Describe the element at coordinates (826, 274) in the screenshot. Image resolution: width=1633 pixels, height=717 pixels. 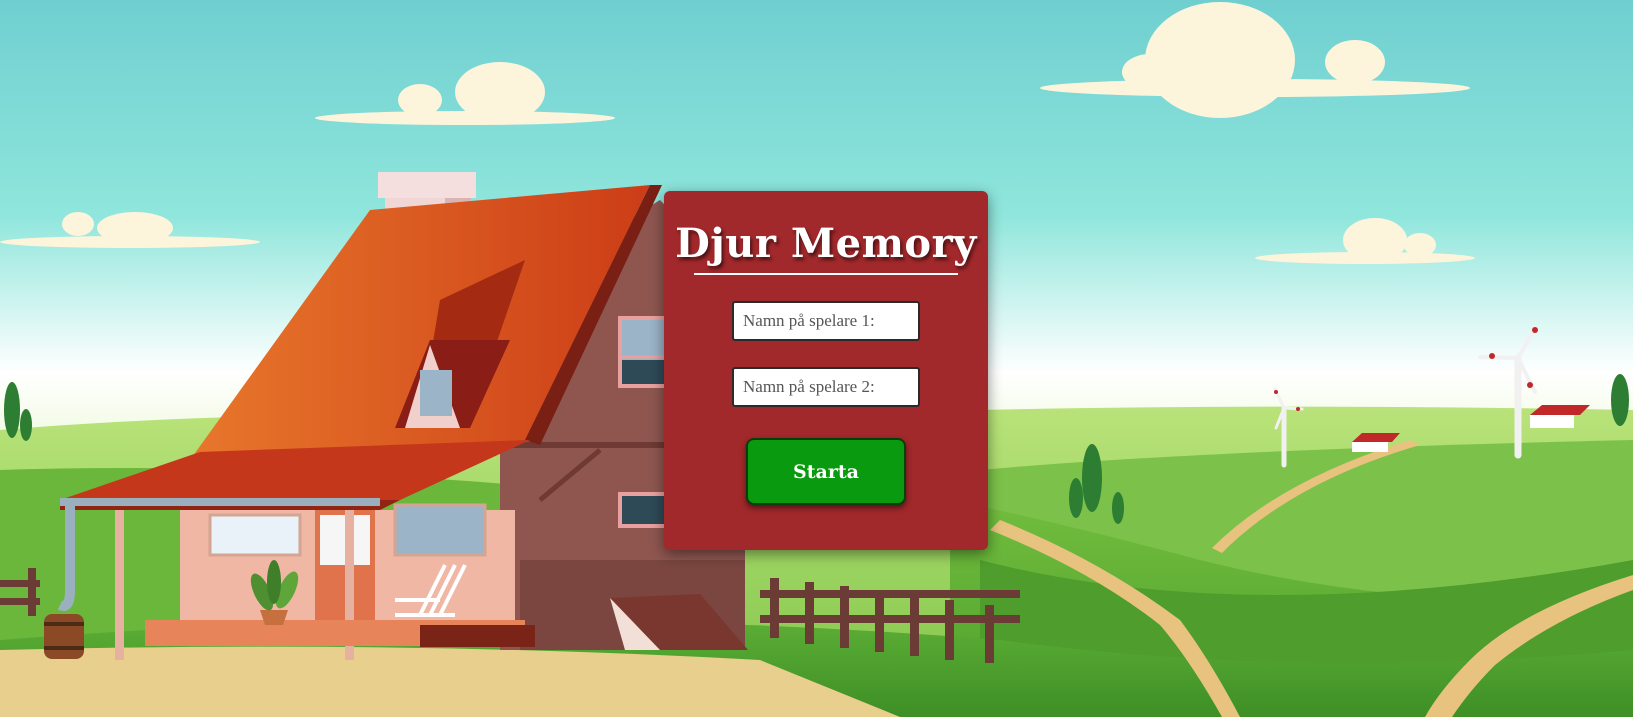
I see `title-underline` at that location.